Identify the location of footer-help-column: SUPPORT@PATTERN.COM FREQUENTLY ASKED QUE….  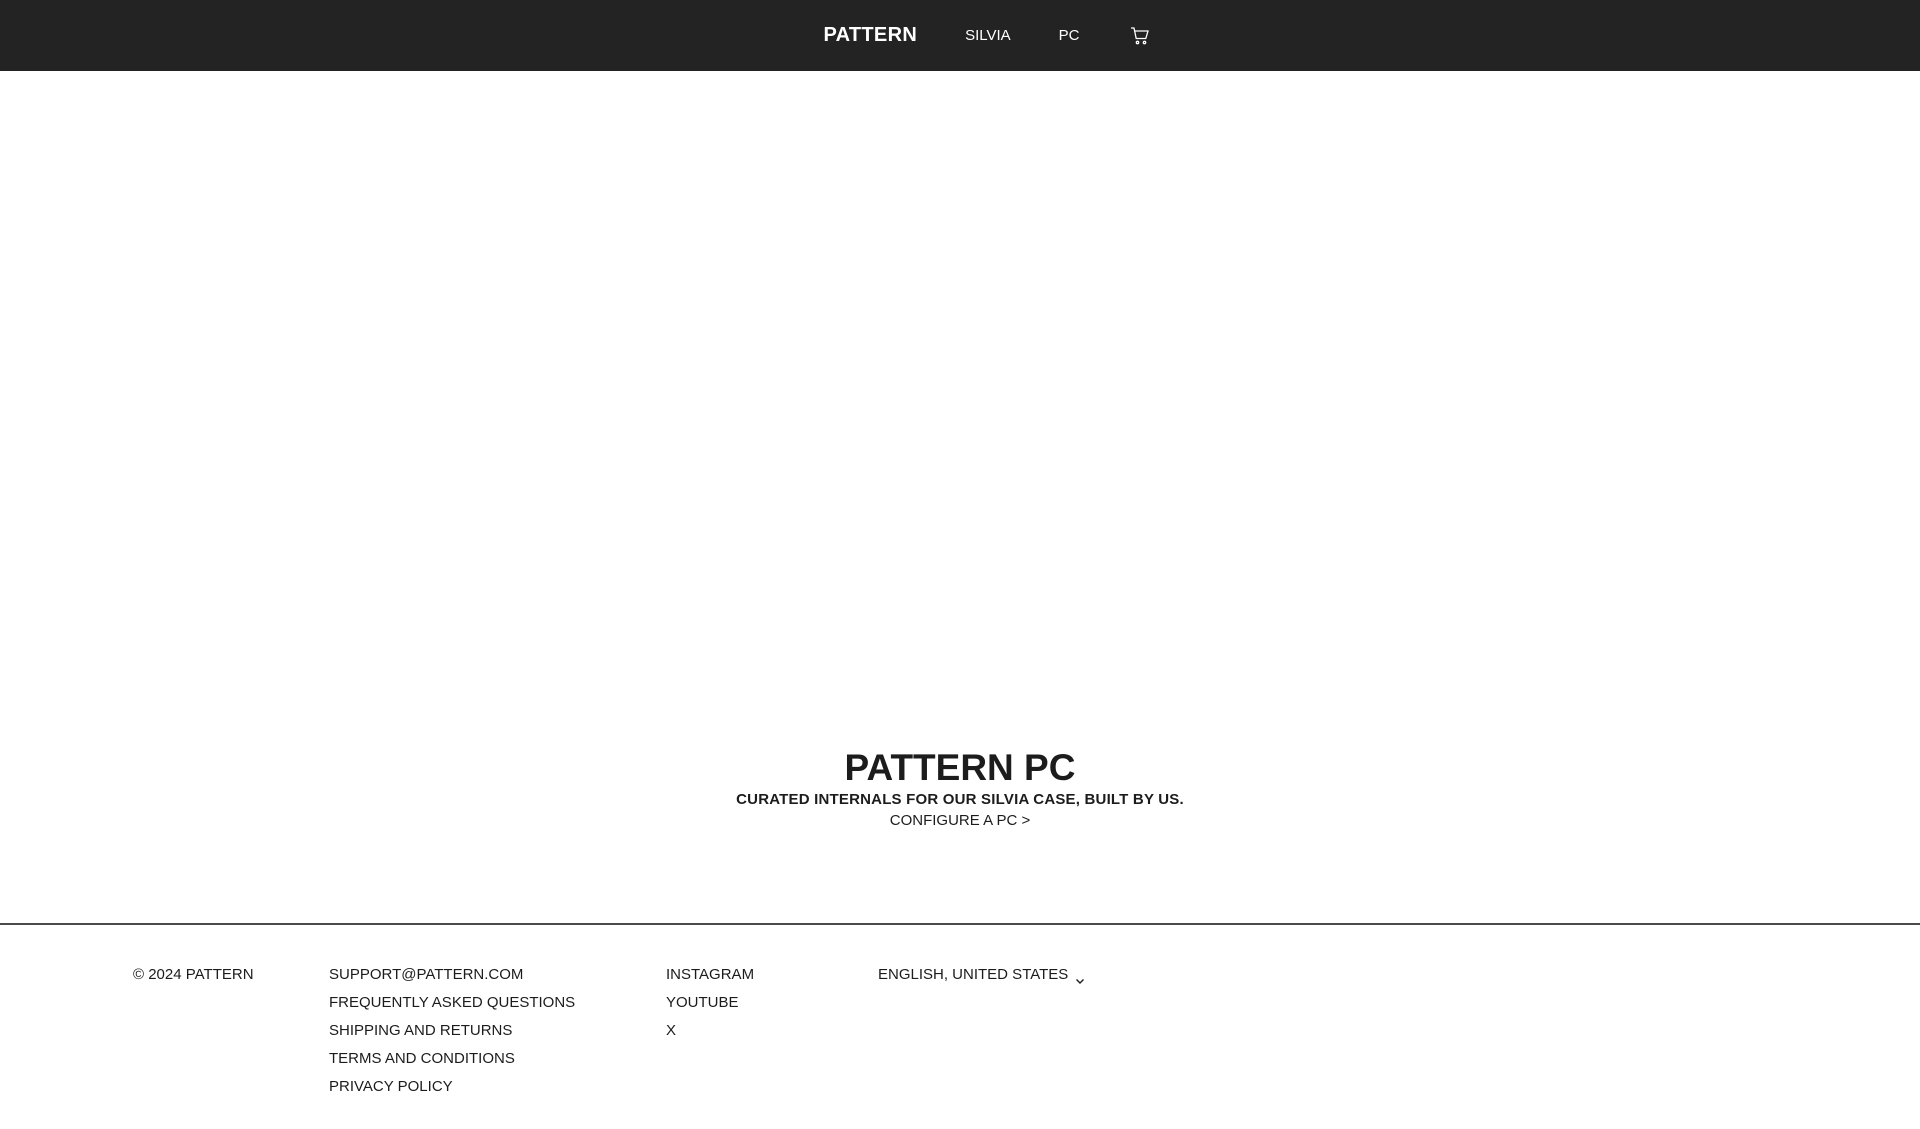
(452, 1031).